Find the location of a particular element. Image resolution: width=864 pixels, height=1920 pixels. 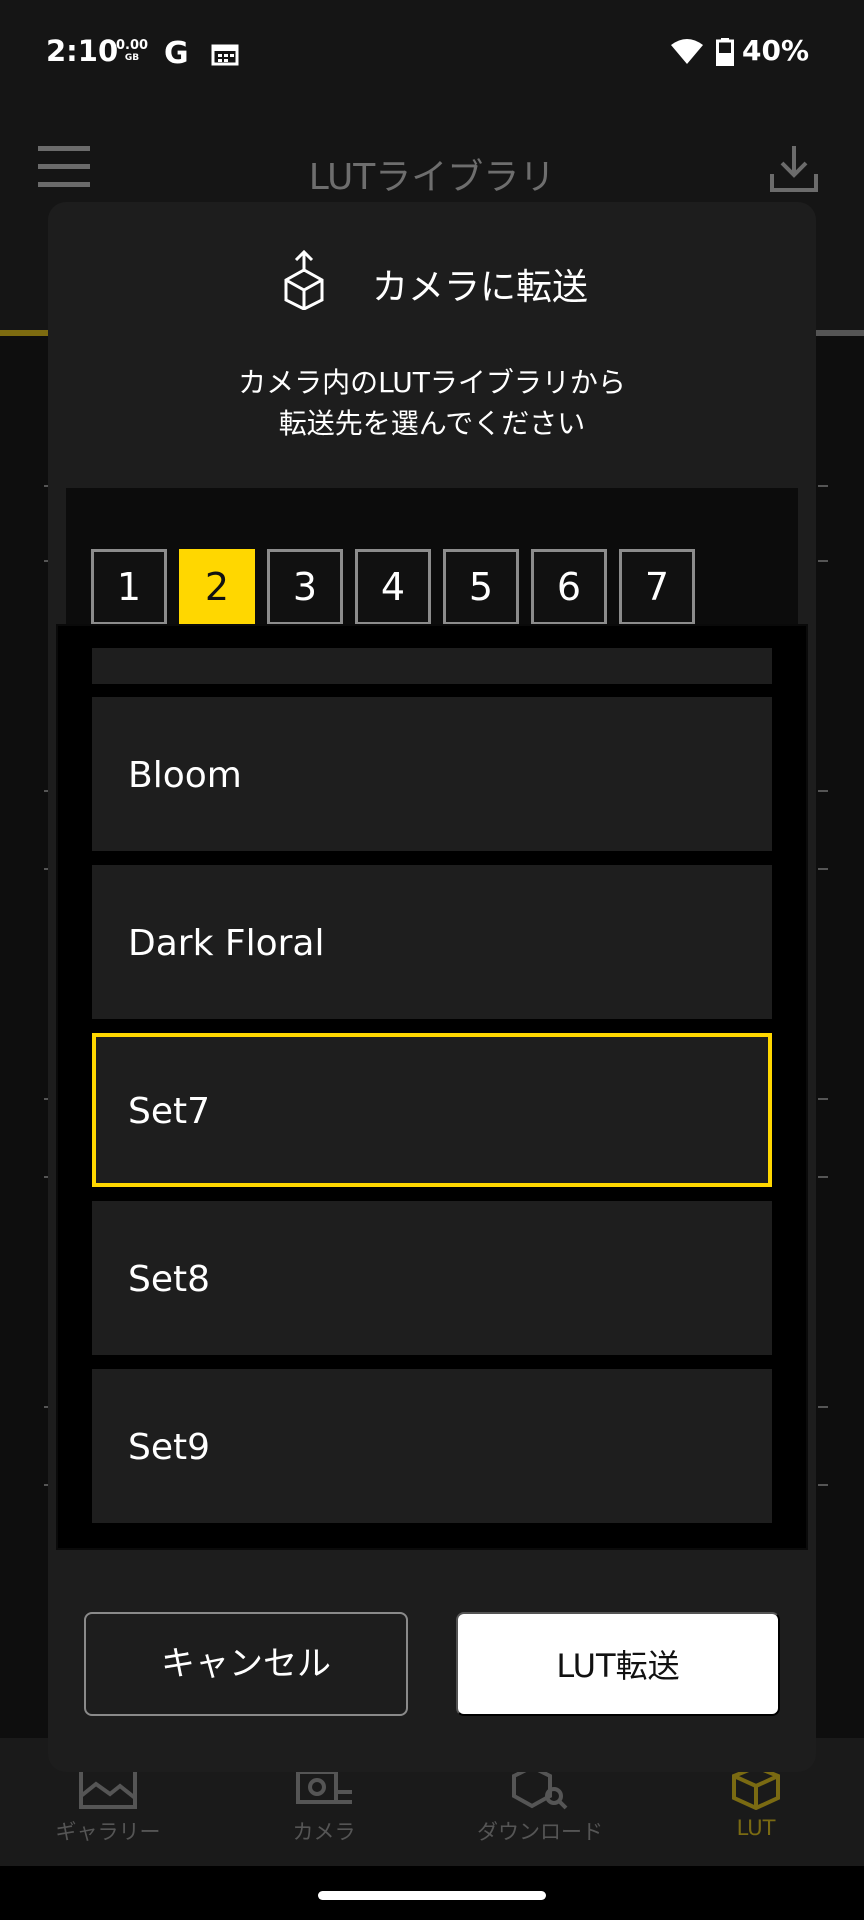

nav-gallery-label: ギャラリー is located at coordinates (108, 1832).